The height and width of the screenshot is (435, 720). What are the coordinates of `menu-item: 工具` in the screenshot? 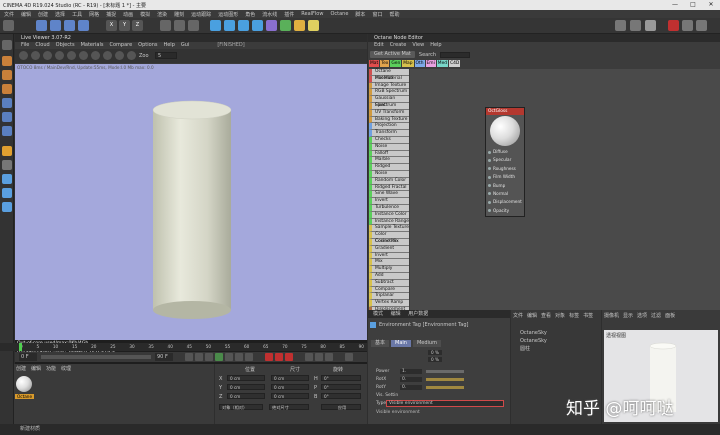 It's located at (77, 14).